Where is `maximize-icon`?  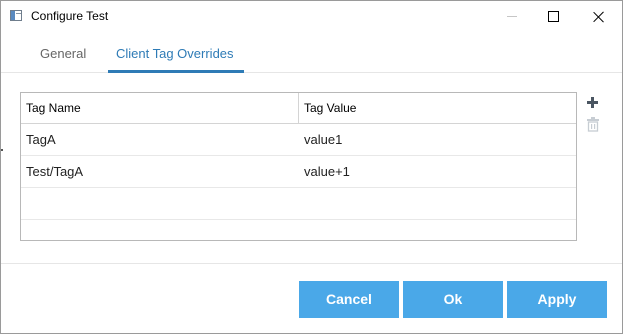
maximize-icon is located at coordinates (553, 16).